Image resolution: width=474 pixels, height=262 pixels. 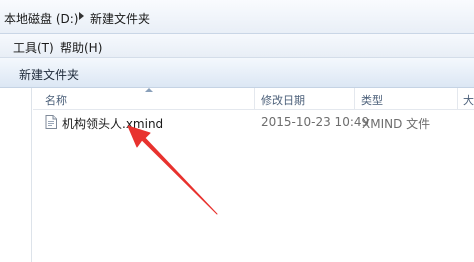 What do you see at coordinates (33, 47) in the screenshot?
I see `menu-tools: 工具(T)` at bounding box center [33, 47].